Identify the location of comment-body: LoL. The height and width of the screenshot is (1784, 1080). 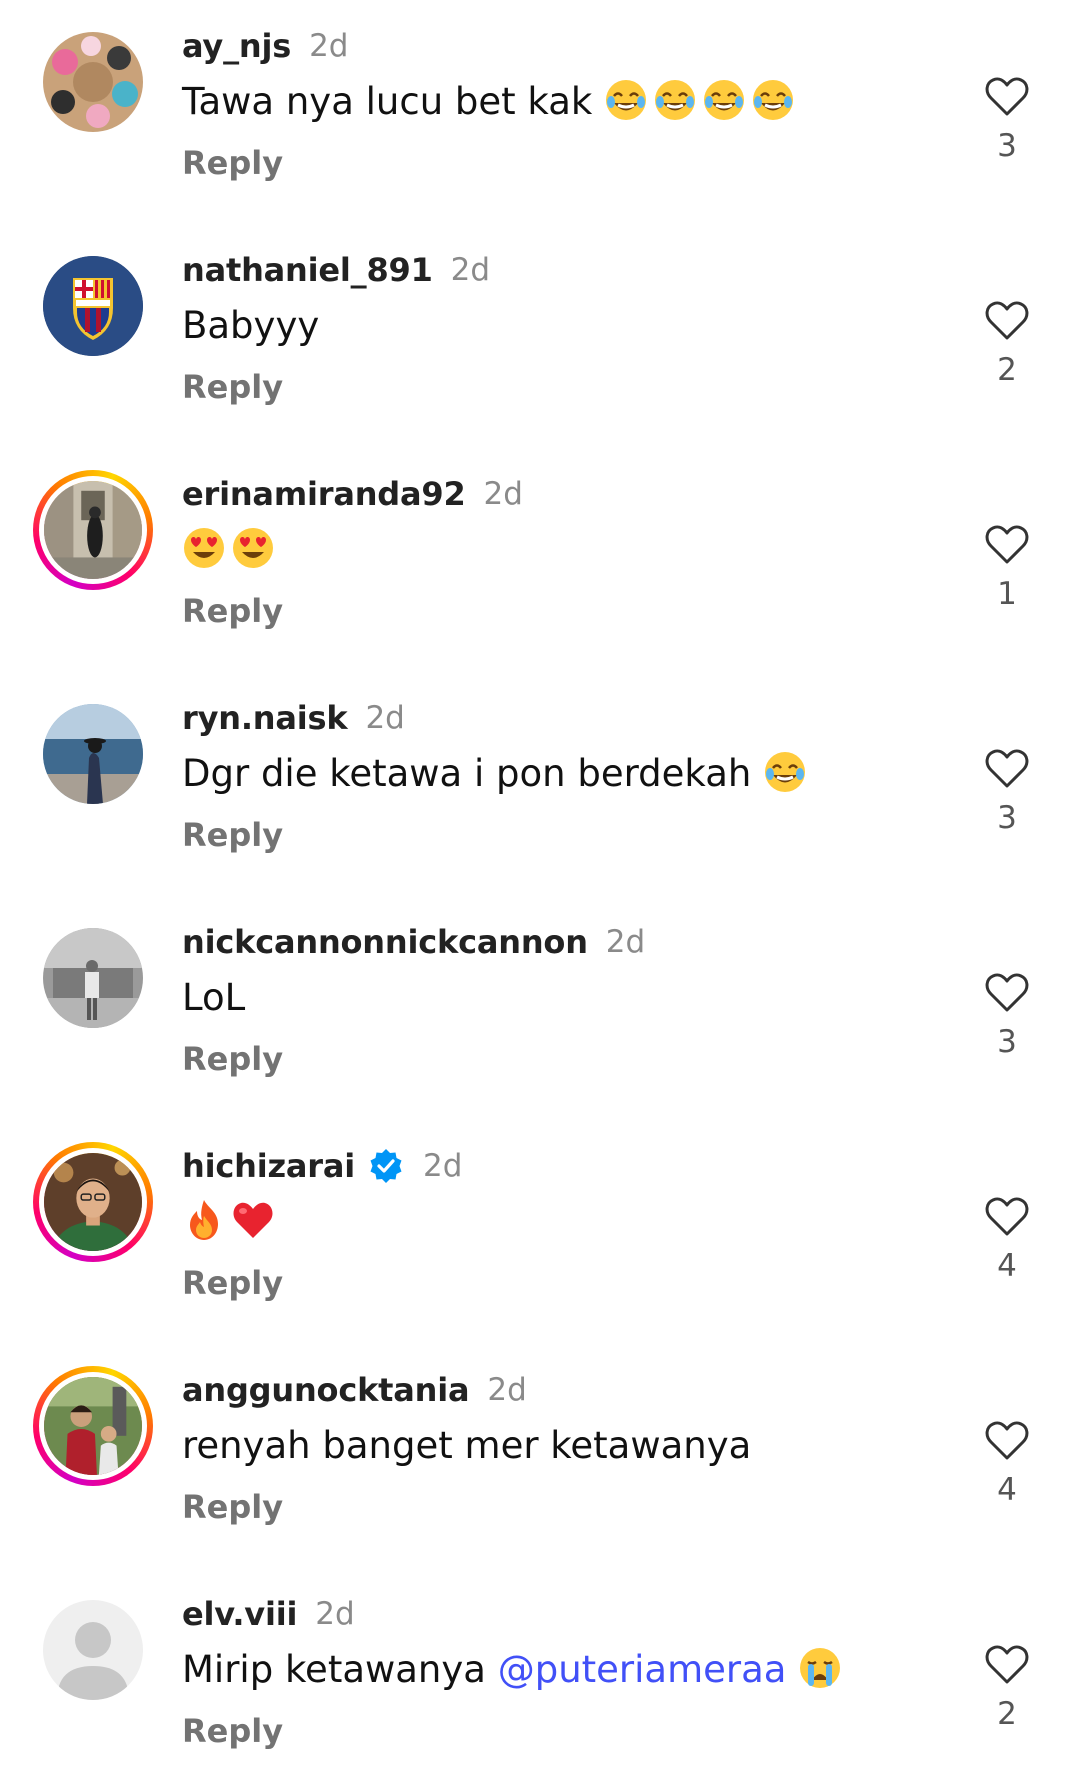
(214, 997).